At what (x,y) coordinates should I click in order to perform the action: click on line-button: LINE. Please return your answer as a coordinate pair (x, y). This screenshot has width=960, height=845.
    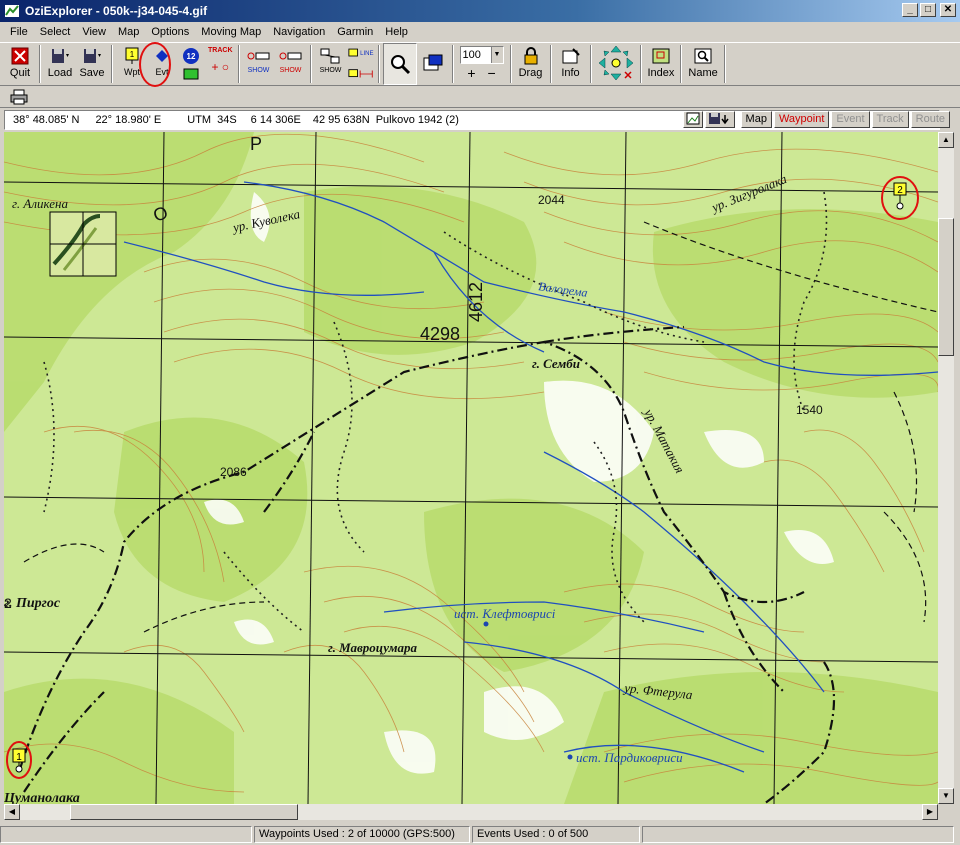
    Looking at the image, I should click on (361, 64).